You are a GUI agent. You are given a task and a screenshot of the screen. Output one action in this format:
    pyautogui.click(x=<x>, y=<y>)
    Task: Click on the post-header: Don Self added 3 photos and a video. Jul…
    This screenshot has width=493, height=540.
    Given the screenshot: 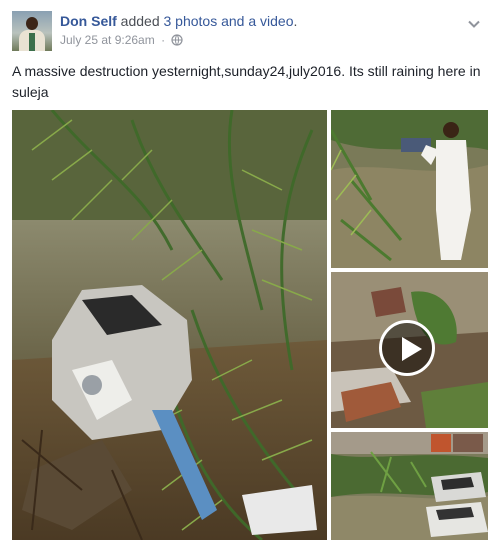 What is the action you would take?
    pyautogui.click(x=246, y=31)
    